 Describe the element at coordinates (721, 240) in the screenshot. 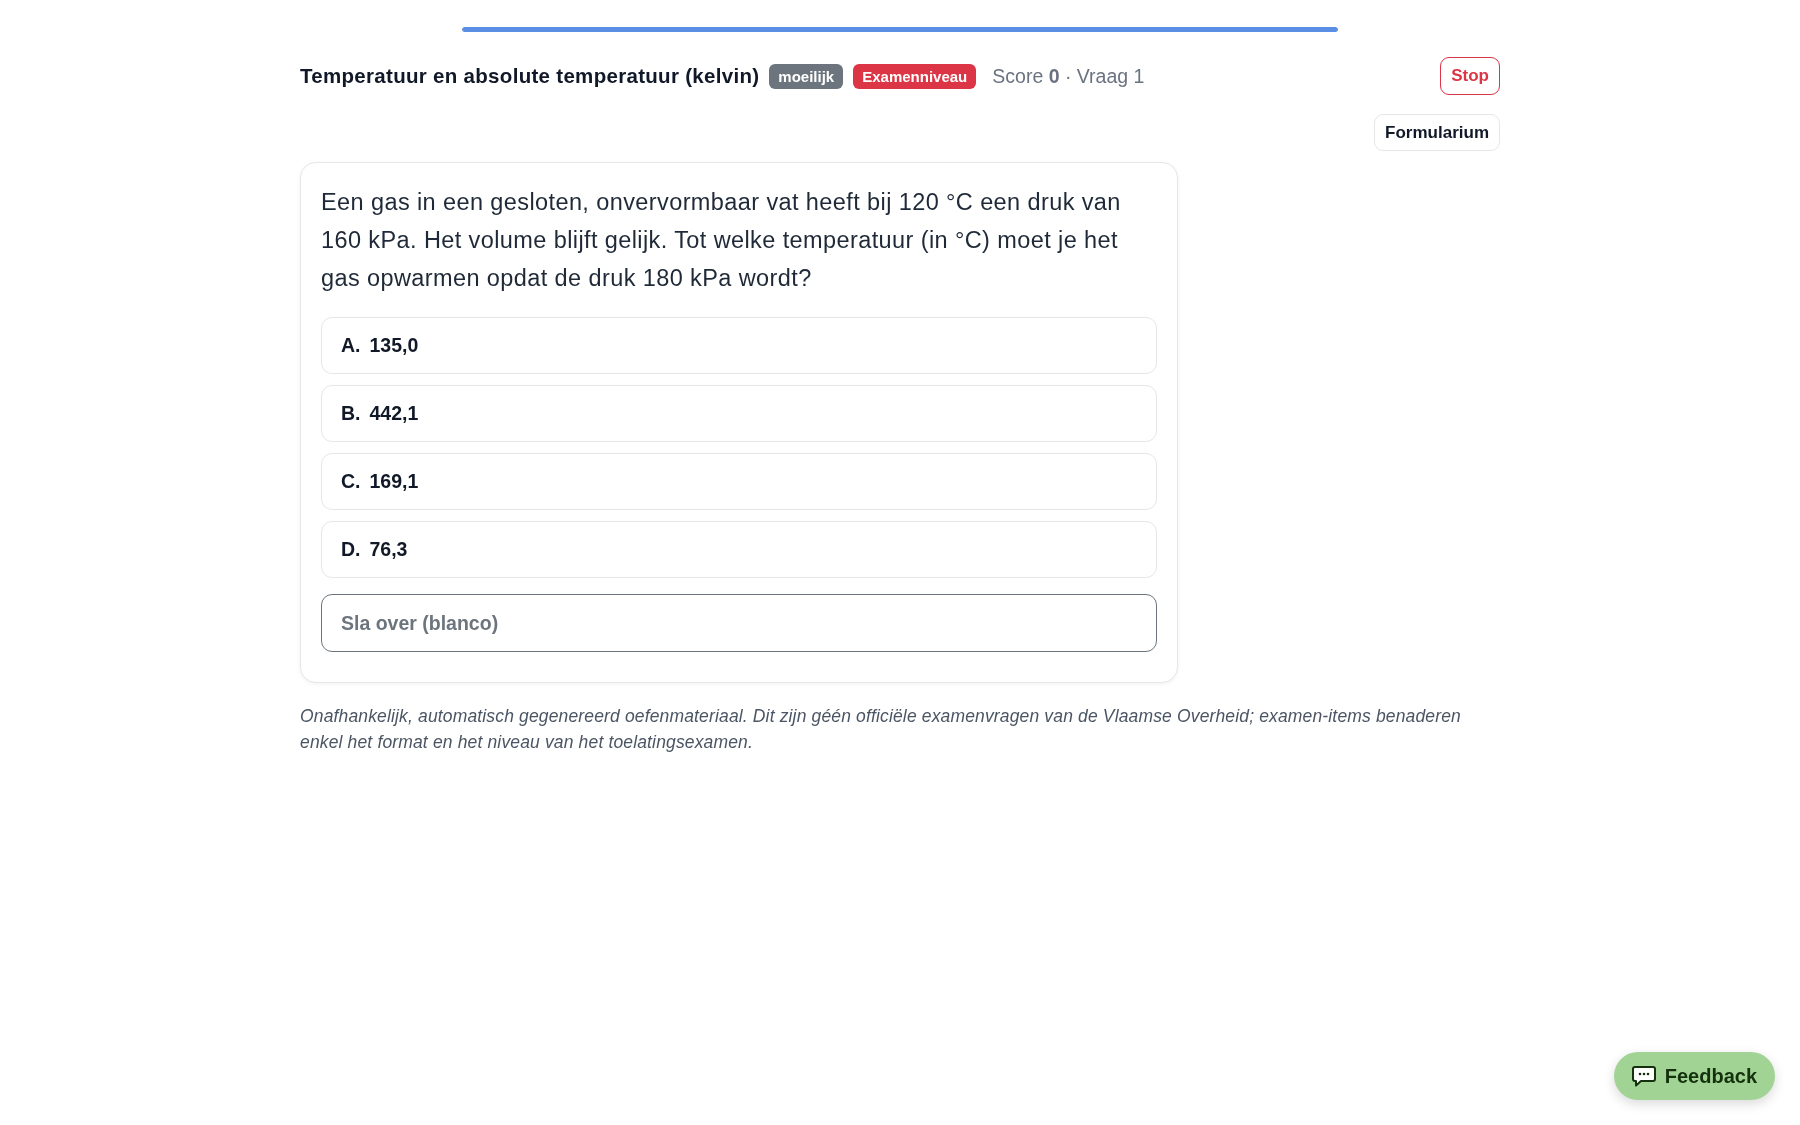

I see `question-text: Een gas in een gesloten, onvervormbaar vat heeft bij 120 °C een druk van 160 kPa. Het volume blijft gelijk. Tot welke temperatuur (in °C) moet je het gas opwarmen opdat de druk 180 kPa wordt?` at that location.